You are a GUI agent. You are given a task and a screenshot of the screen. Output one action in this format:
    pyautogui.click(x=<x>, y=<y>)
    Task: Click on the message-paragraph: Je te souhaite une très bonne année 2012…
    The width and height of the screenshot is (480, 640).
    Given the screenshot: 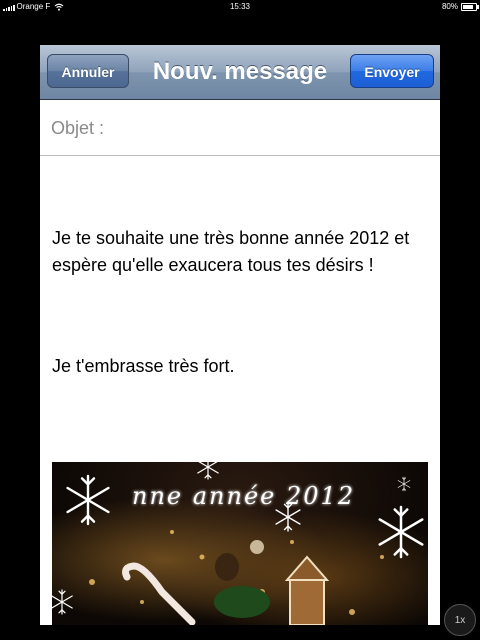 What is the action you would take?
    pyautogui.click(x=237, y=252)
    